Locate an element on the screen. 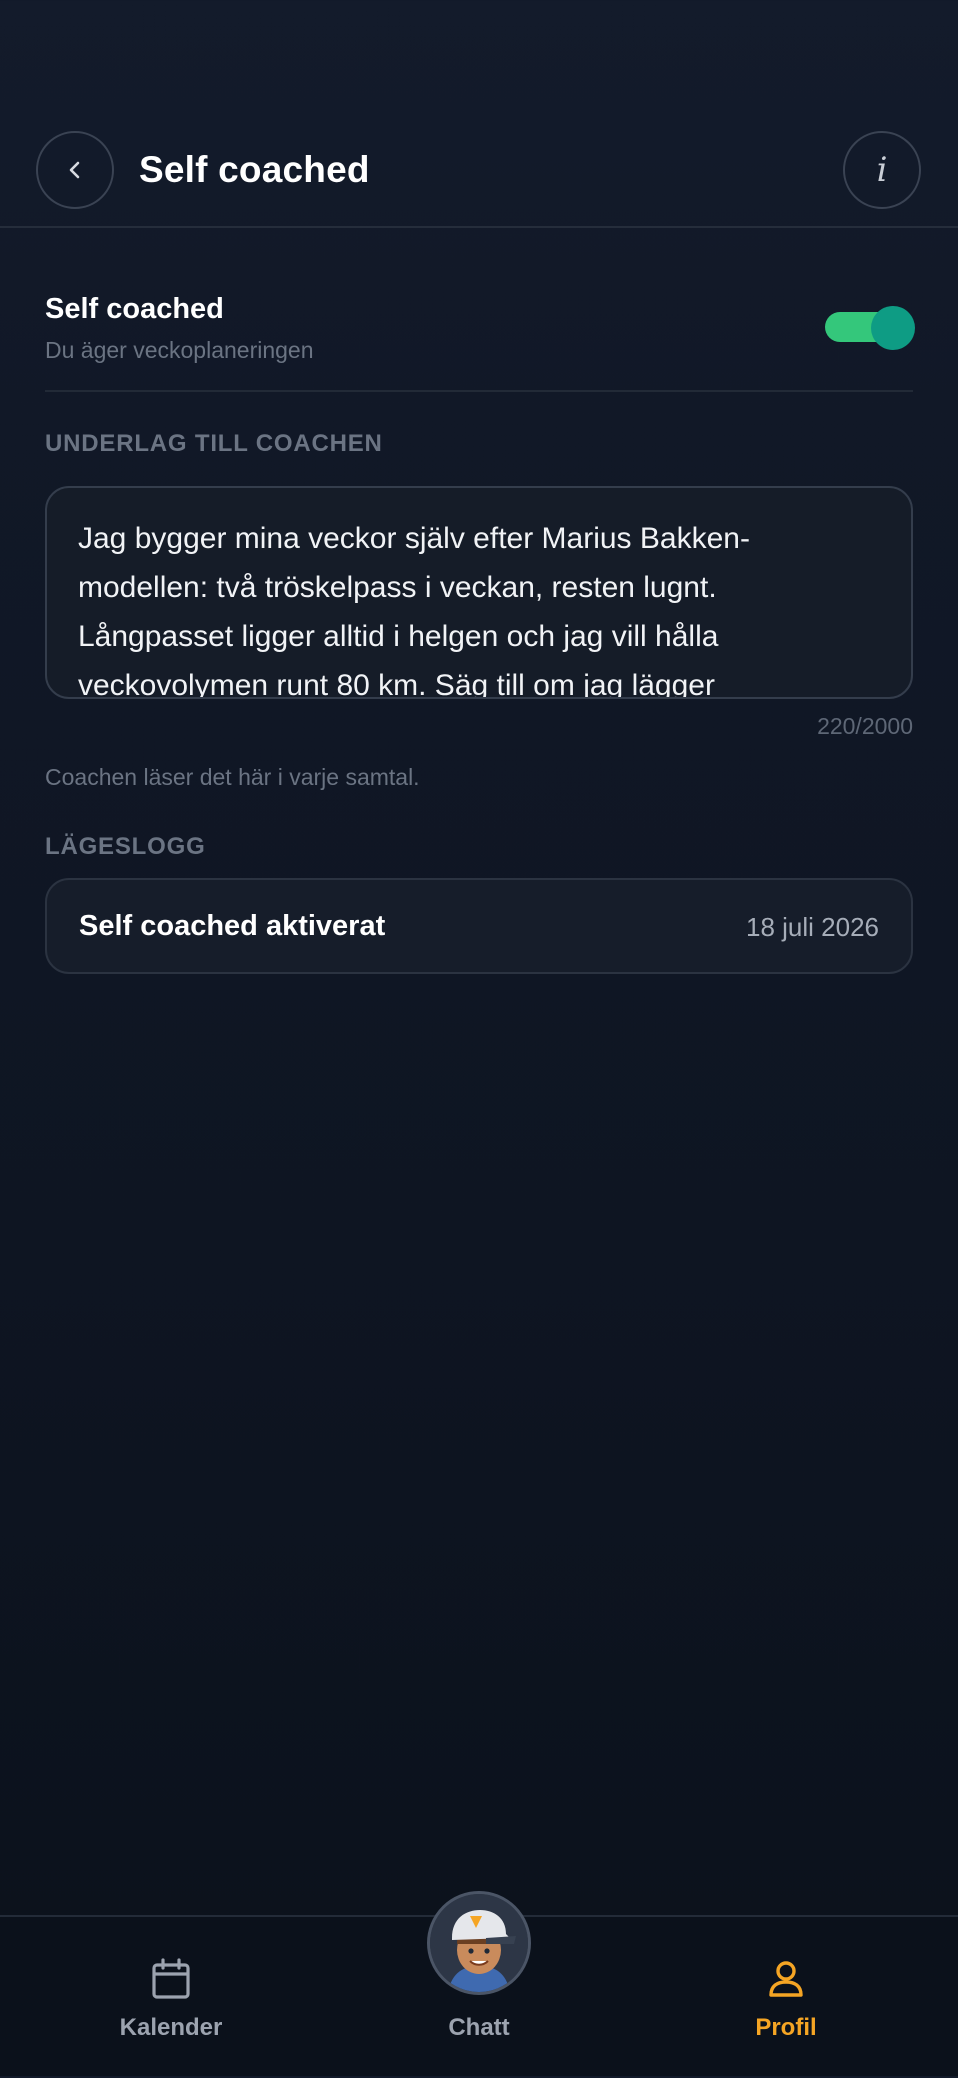 The image size is (958, 2078). tab-kalender: Kalender is located at coordinates (171, 1997).